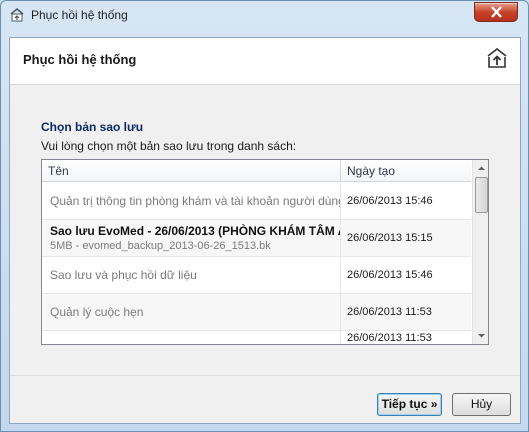 The height and width of the screenshot is (432, 529). Describe the element at coordinates (481, 195) in the screenshot. I see `scroll-thumb` at that location.